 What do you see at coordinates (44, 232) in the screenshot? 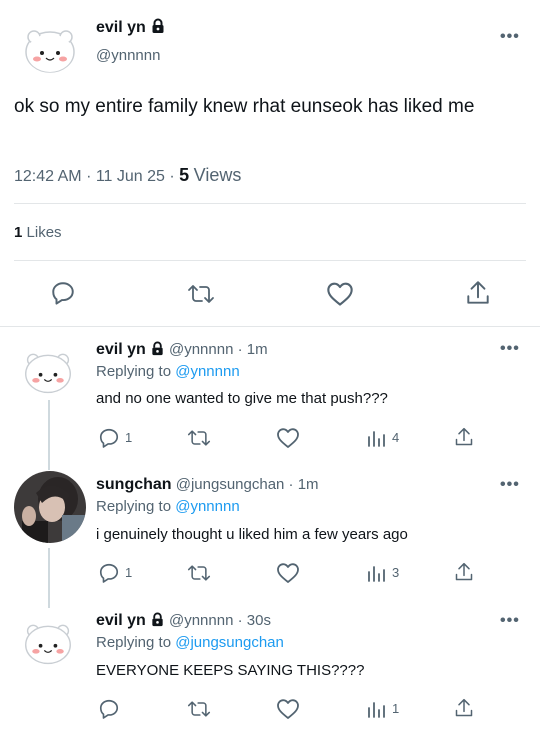
I see `likes-label: Likes` at bounding box center [44, 232].